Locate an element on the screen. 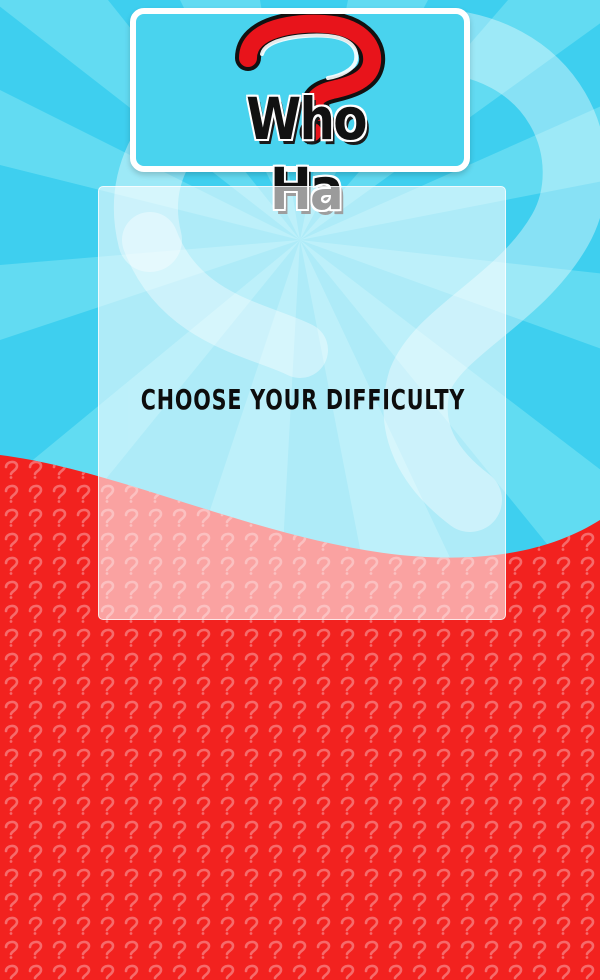 This screenshot has width=600, height=980. panel-heading: CHOOSE YOUR DIFFICULTY is located at coordinates (303, 399).